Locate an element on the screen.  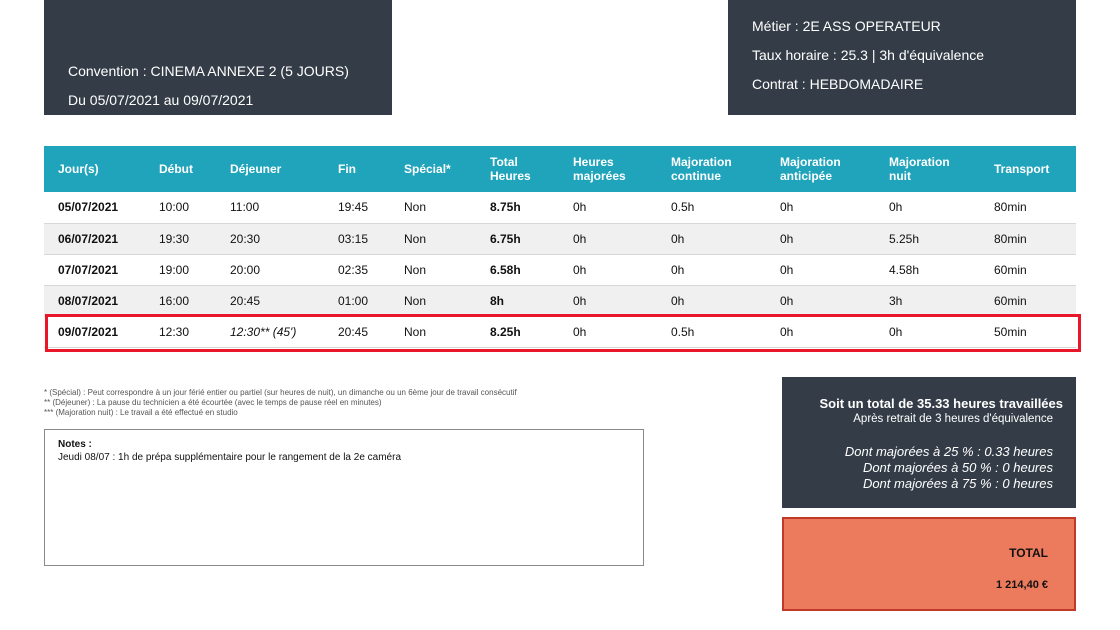
table-cell: 8.75h is located at coordinates (505, 207).